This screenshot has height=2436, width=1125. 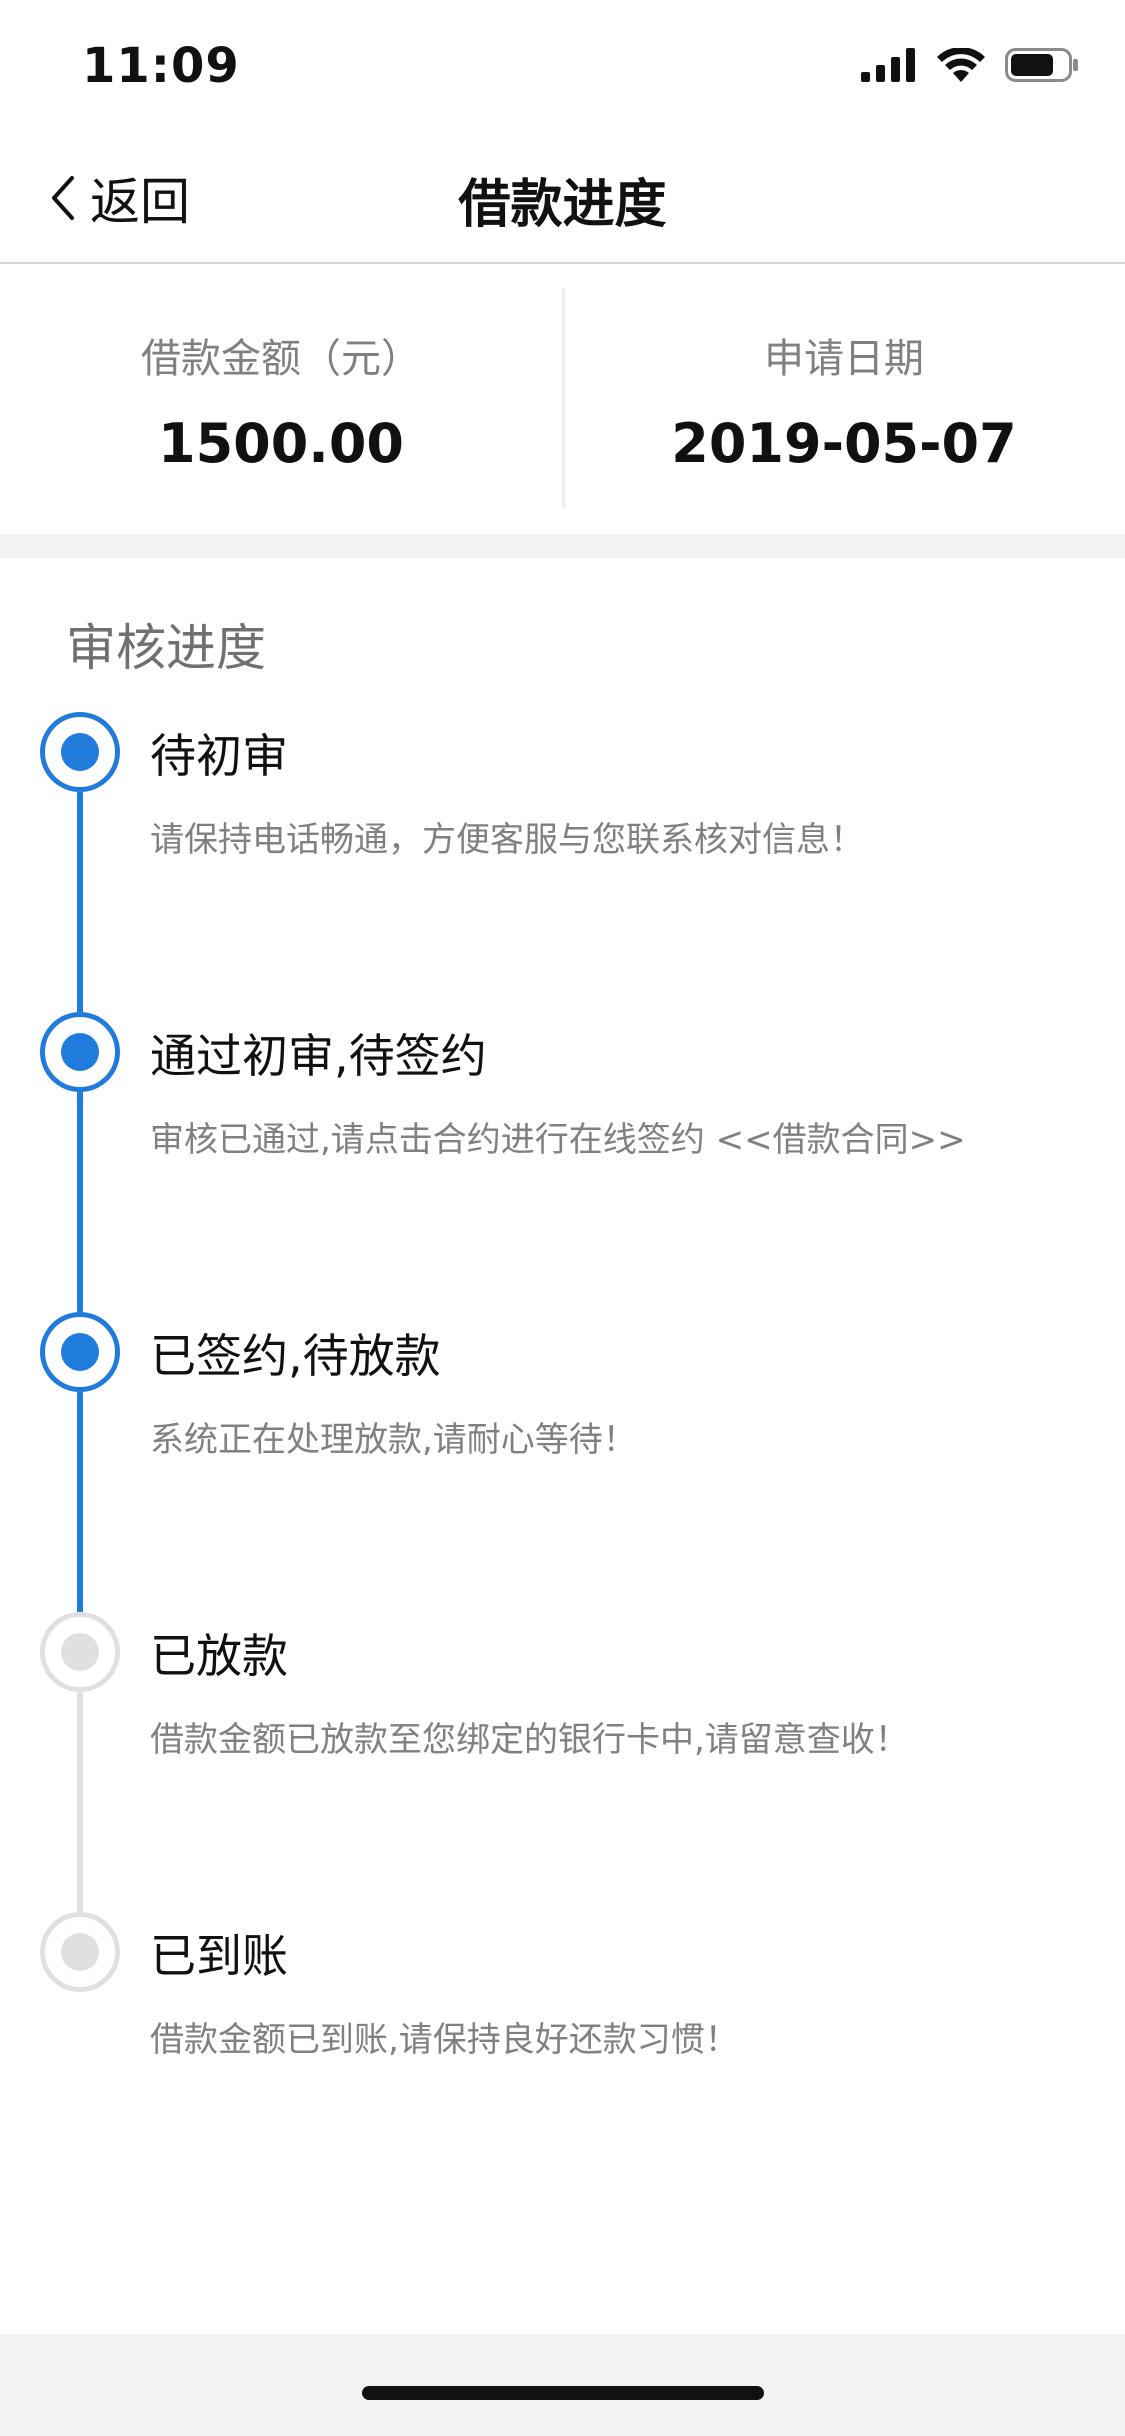 What do you see at coordinates (444, 2040) in the screenshot?
I see `step-description: 借款金额已到账,请保持良好还款习惯！` at bounding box center [444, 2040].